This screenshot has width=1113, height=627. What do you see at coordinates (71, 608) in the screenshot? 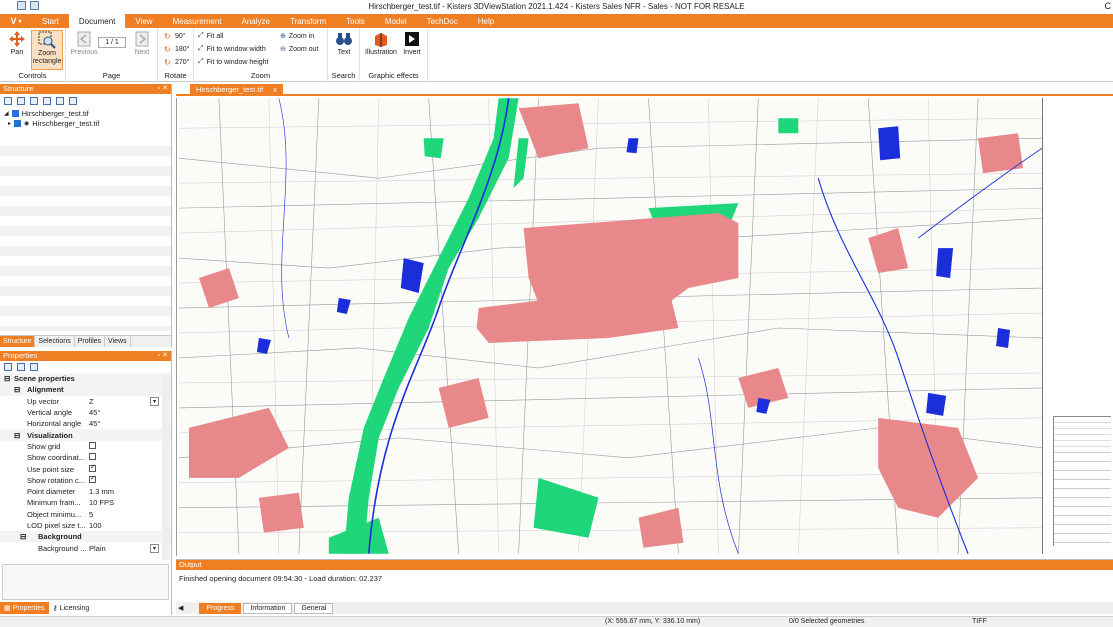
I see `tab-licensing: ⚷ Licensing` at bounding box center [71, 608].